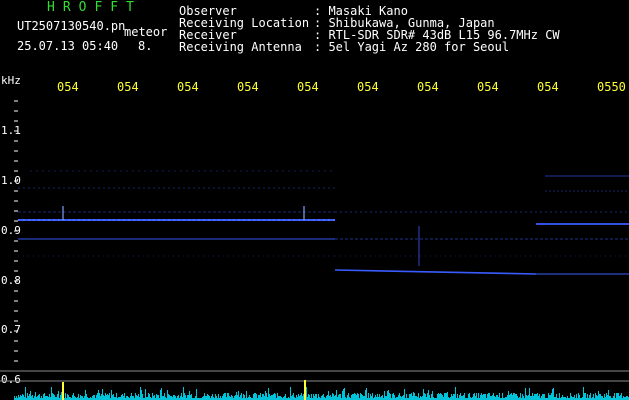 Image resolution: width=629 pixels, height=400 pixels. What do you see at coordinates (412, 47) in the screenshot?
I see `antenna-value: : 5el Yagi Az 280 for Seoul` at bounding box center [412, 47].